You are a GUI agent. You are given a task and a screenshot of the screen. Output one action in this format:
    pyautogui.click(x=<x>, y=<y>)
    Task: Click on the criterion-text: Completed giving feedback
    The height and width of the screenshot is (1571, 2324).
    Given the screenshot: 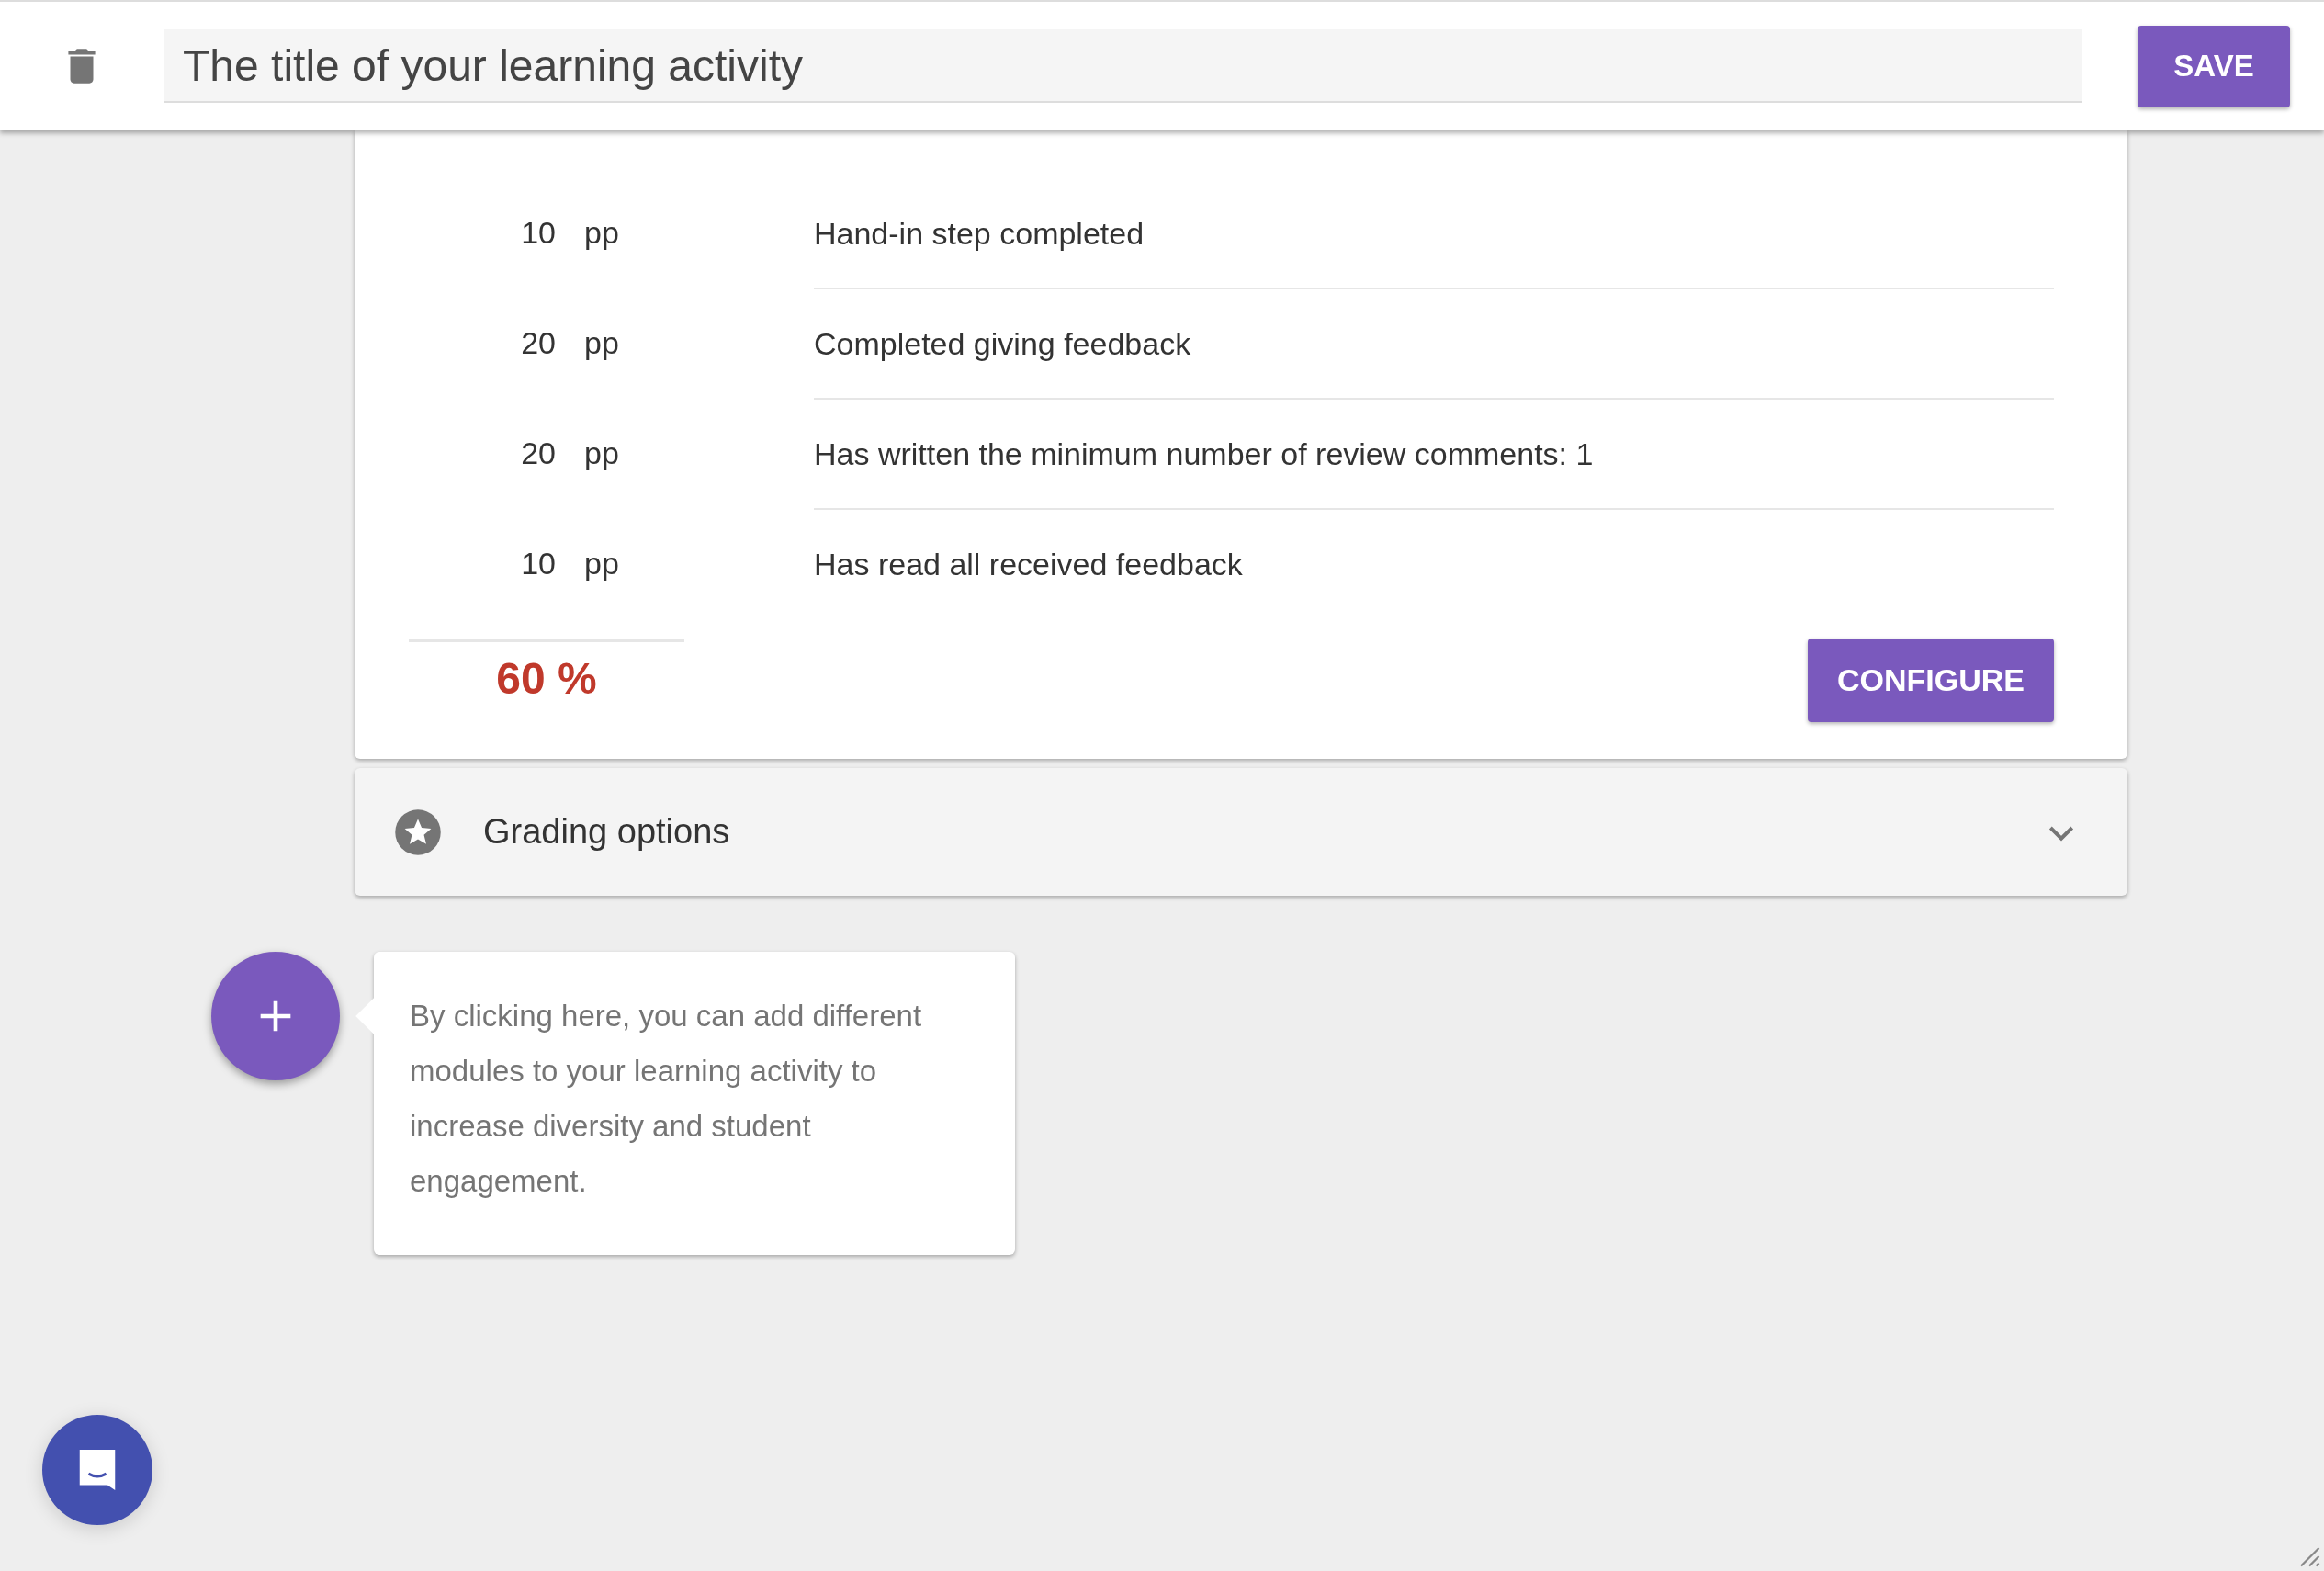 What is the action you would take?
    pyautogui.click(x=1002, y=344)
    